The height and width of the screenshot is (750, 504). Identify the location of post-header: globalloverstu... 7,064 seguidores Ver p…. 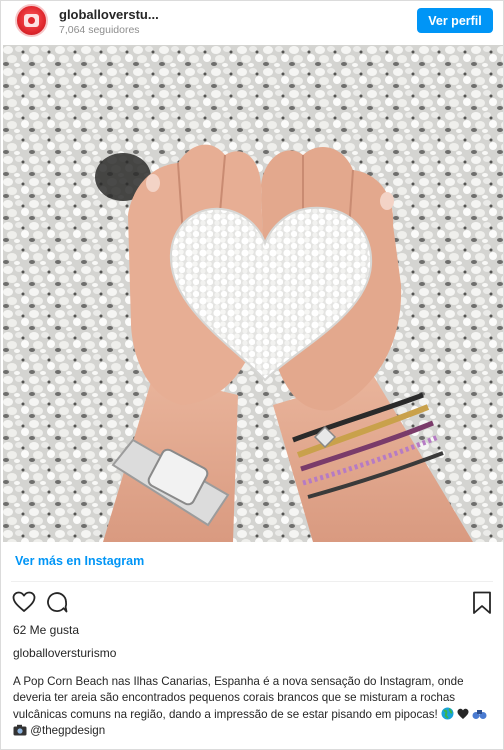
(252, 22).